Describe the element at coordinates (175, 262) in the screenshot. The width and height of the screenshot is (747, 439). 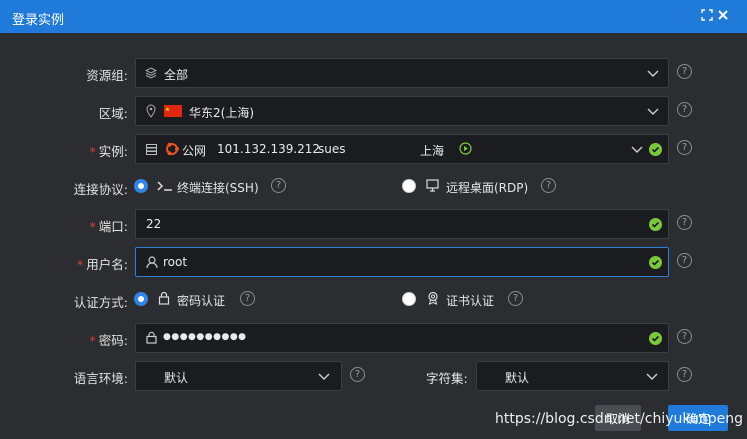
I see `username-value: root` at that location.